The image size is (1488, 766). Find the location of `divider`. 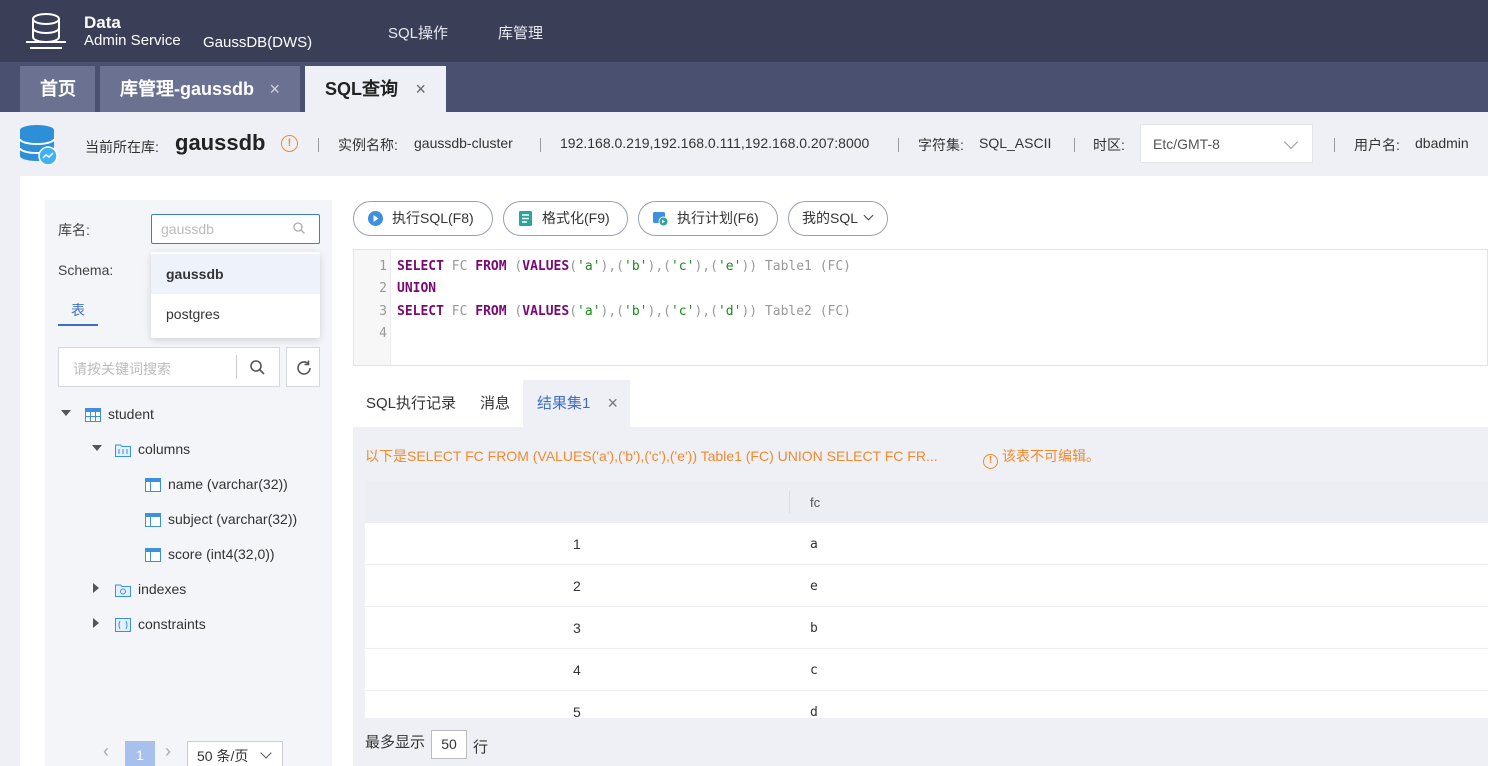

divider is located at coordinates (236, 367).